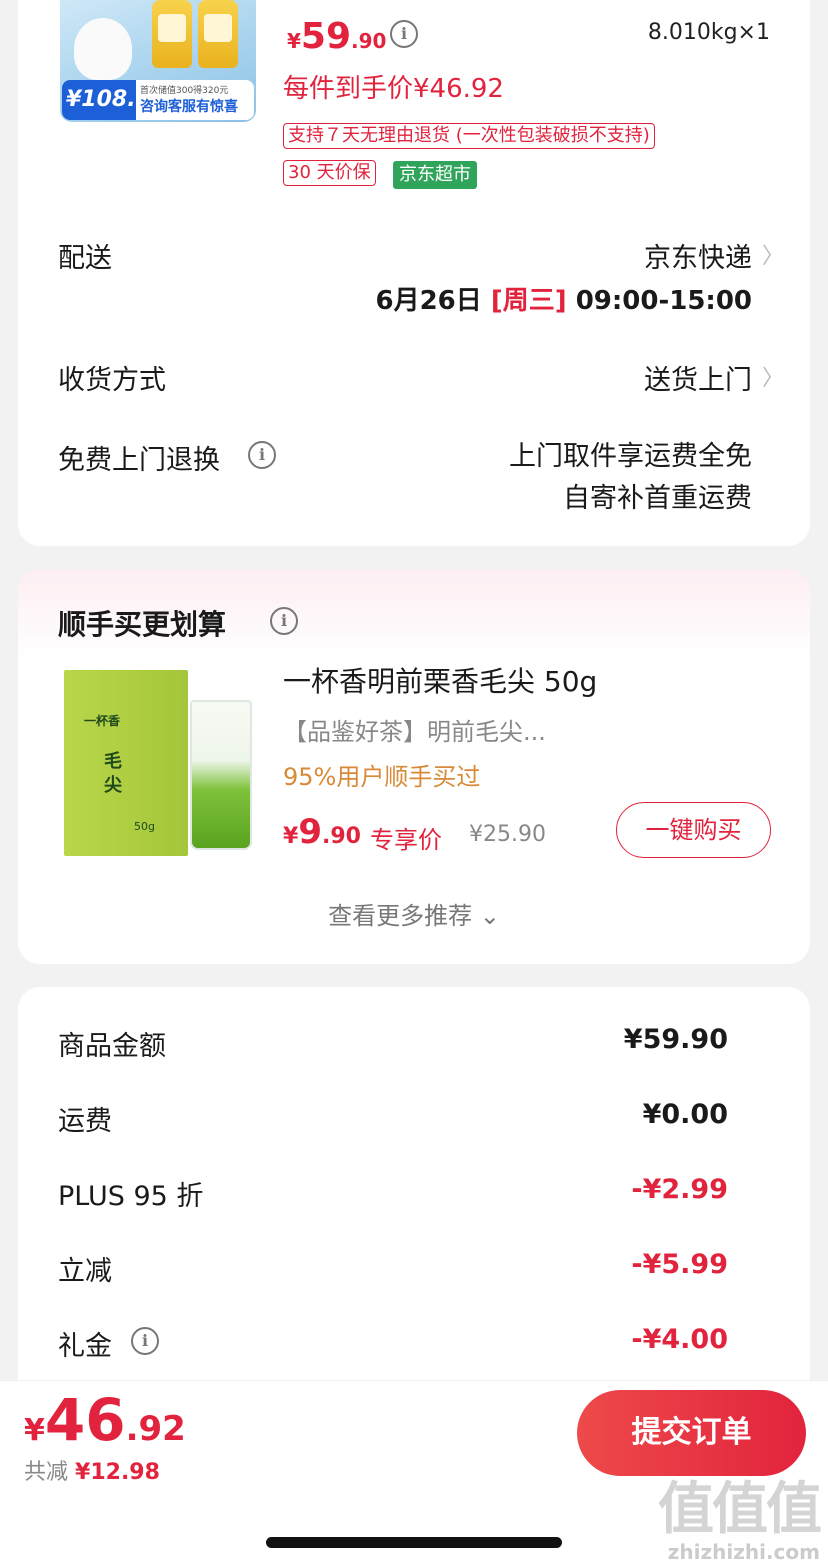  What do you see at coordinates (691, 1433) in the screenshot?
I see `submit-order-button: 提交订单` at bounding box center [691, 1433].